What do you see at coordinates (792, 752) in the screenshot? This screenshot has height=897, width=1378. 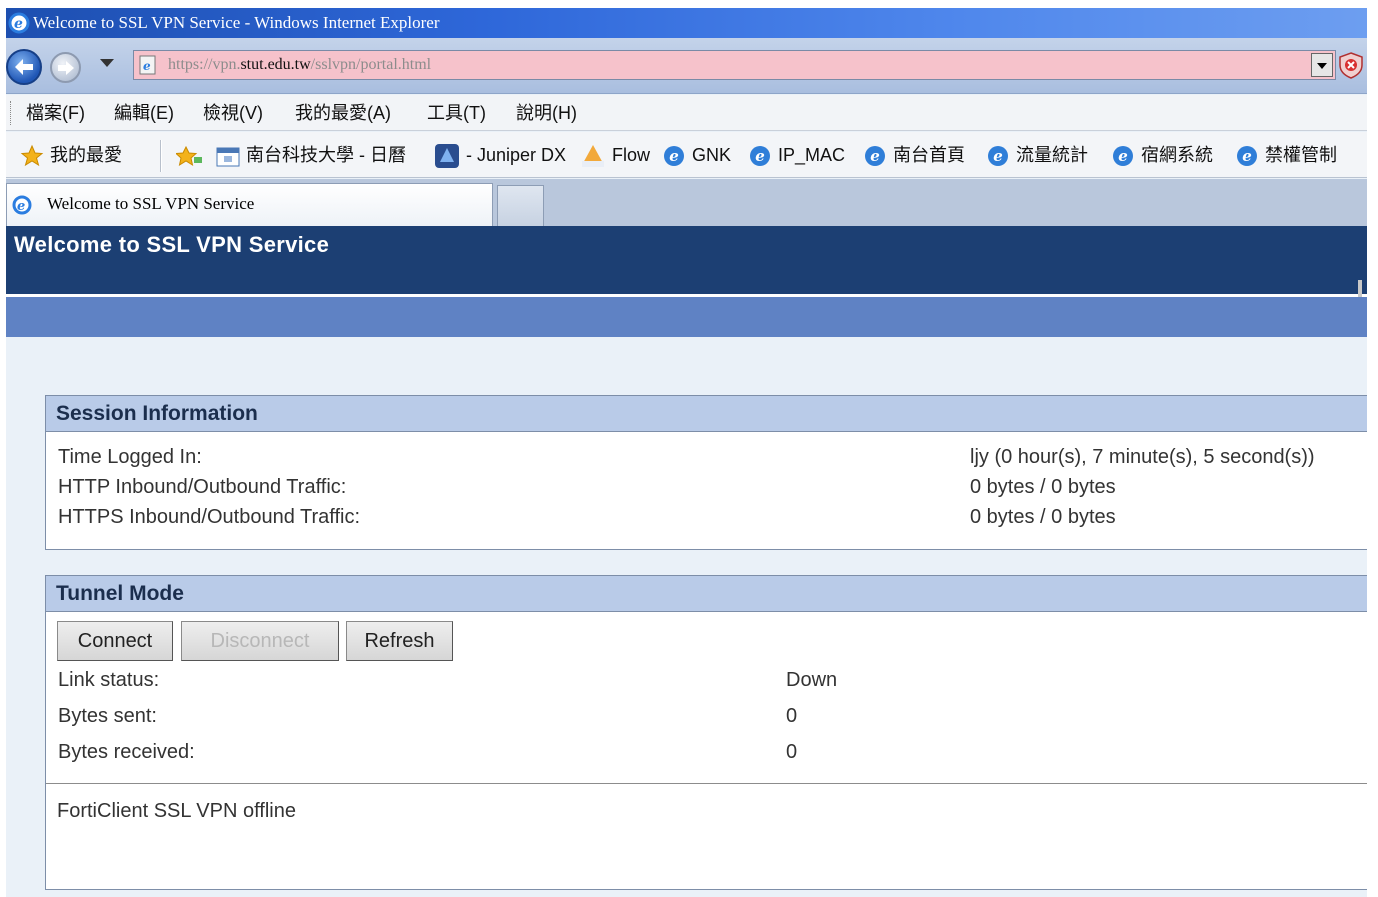 I see `bytes-received-value: 0` at bounding box center [792, 752].